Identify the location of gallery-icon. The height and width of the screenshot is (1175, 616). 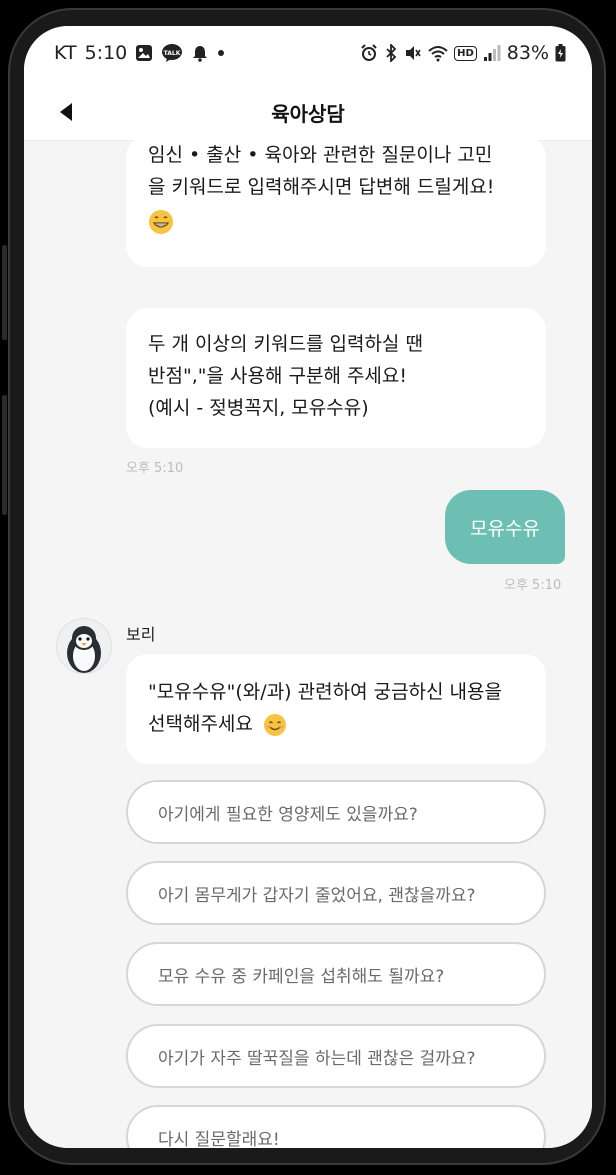
(144, 53).